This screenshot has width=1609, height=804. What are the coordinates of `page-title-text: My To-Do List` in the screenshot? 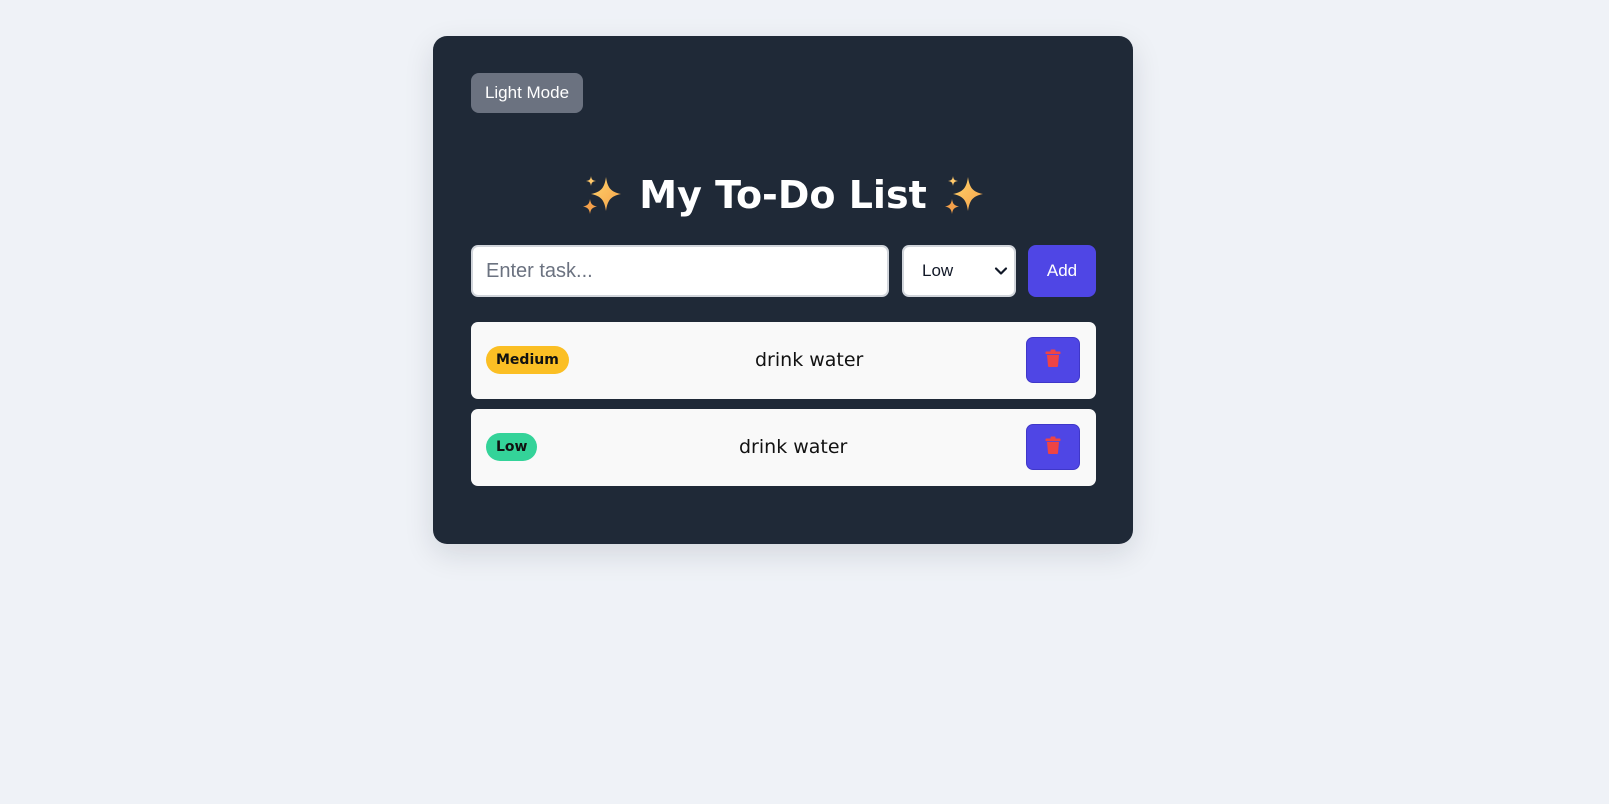 It's located at (783, 195).